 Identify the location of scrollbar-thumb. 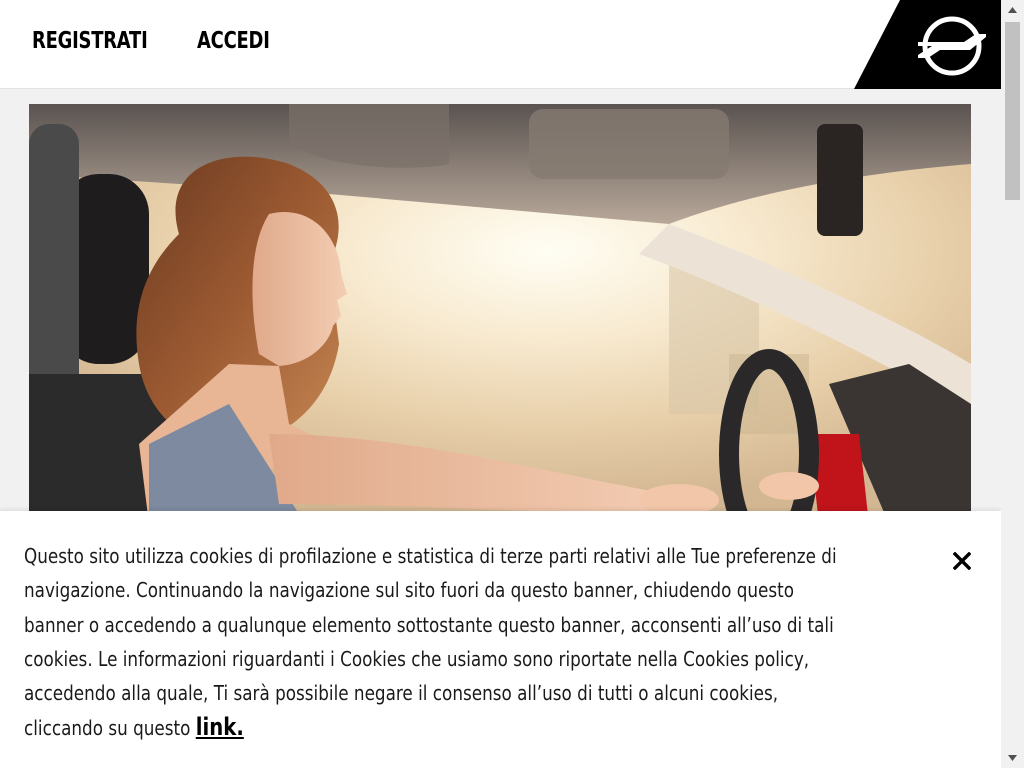
(1012, 111).